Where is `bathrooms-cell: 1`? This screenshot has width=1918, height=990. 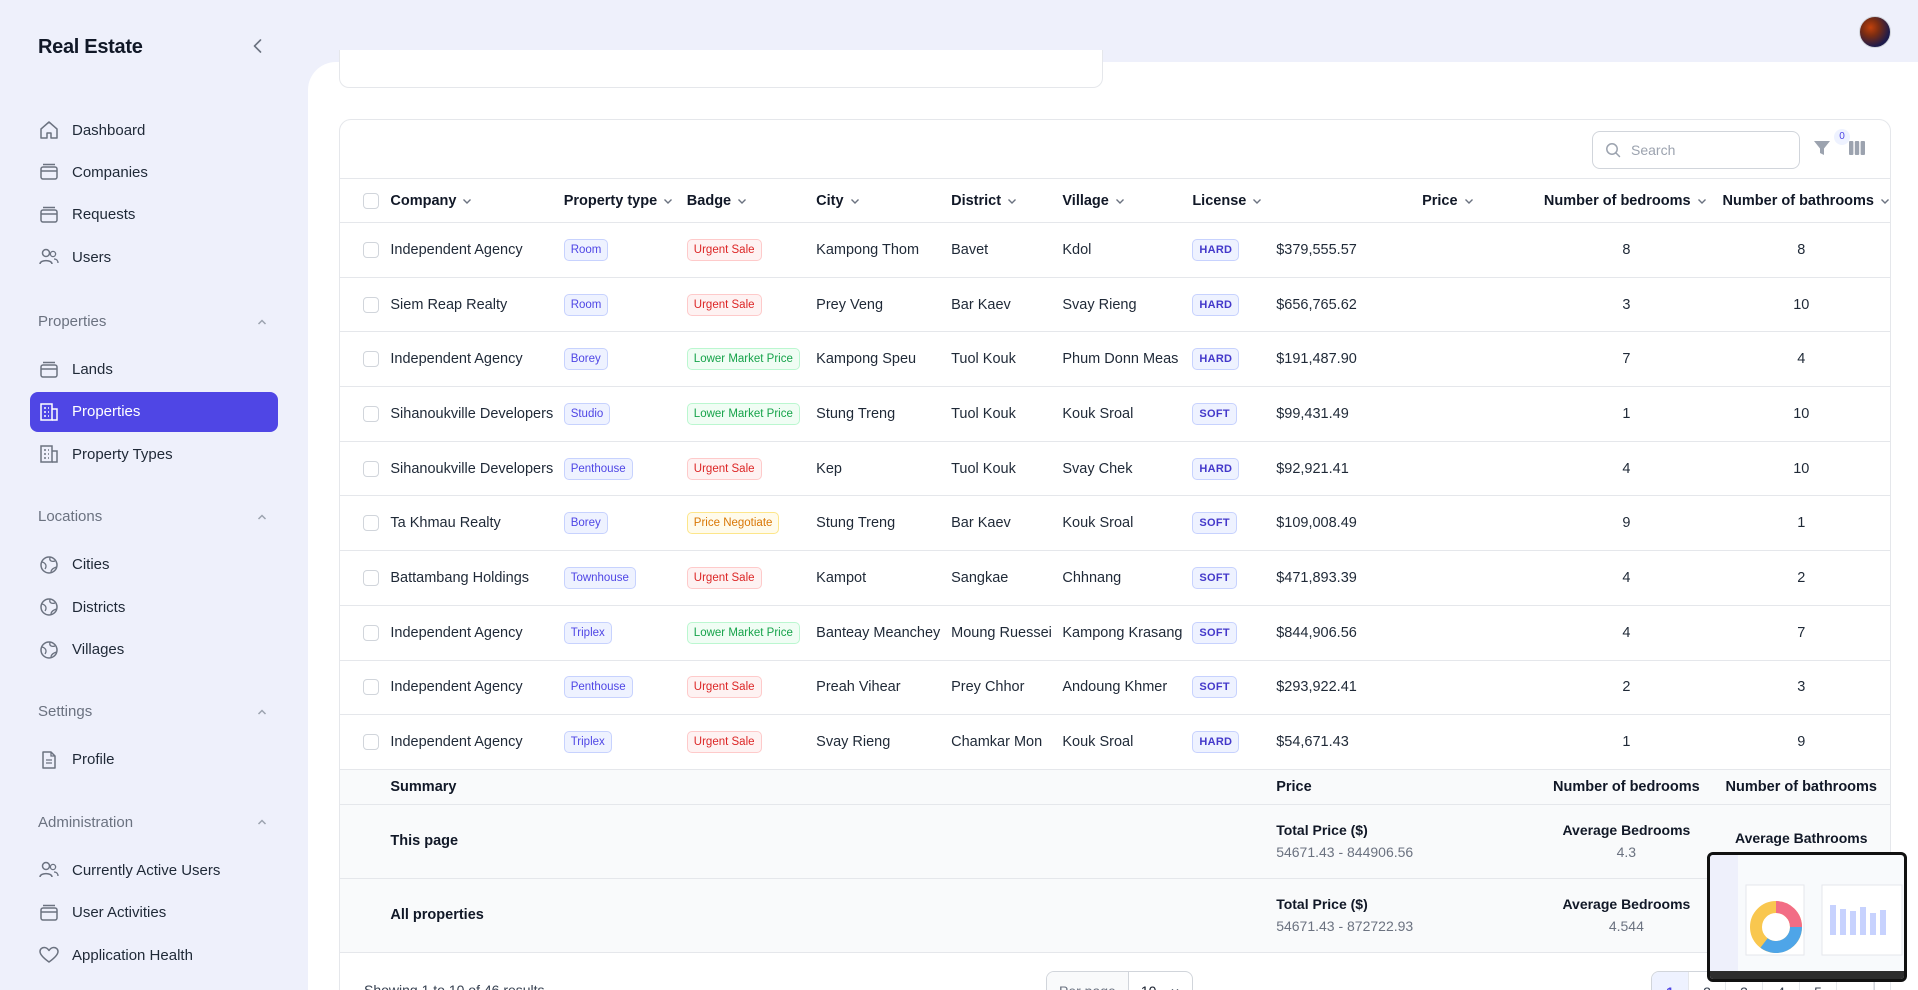
bathrooms-cell: 1 is located at coordinates (1801, 523).